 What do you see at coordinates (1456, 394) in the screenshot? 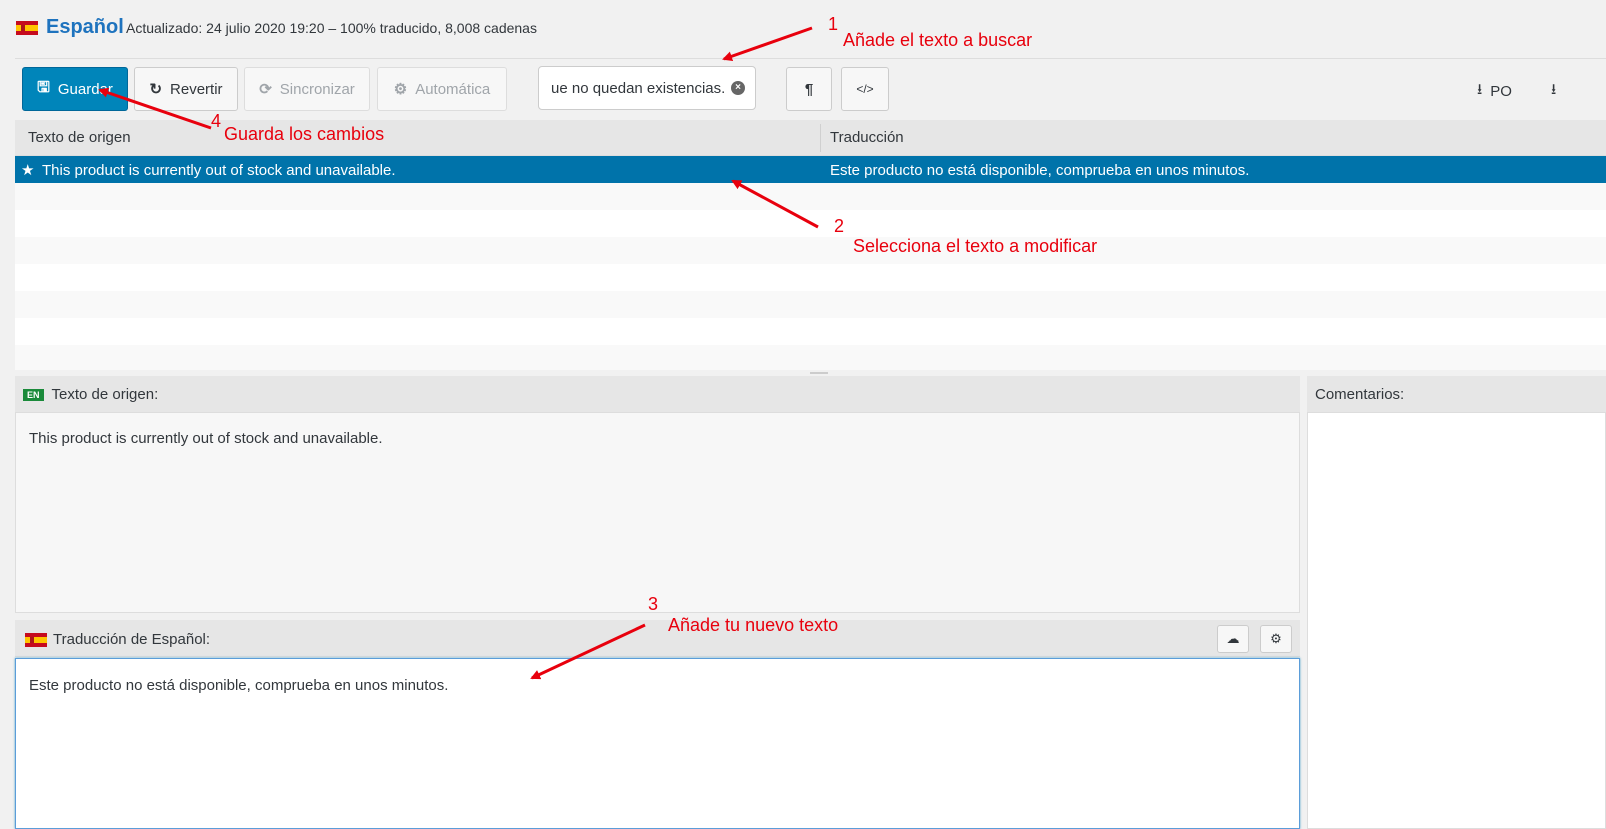
I see `comments-pane-header: Comentarios:` at bounding box center [1456, 394].